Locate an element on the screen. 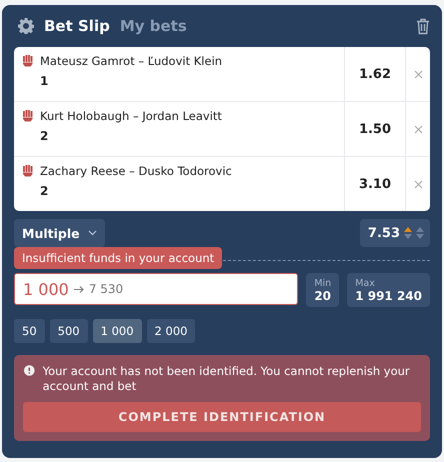  event-name: Zachary Reese – Dusko Todorovic is located at coordinates (136, 171).